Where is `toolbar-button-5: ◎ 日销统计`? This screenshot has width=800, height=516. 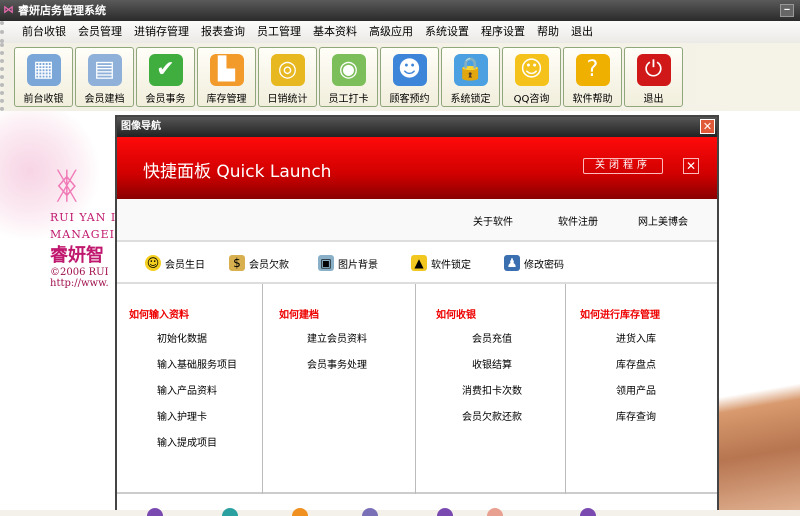 toolbar-button-5: ◎ 日销统计 is located at coordinates (287, 77).